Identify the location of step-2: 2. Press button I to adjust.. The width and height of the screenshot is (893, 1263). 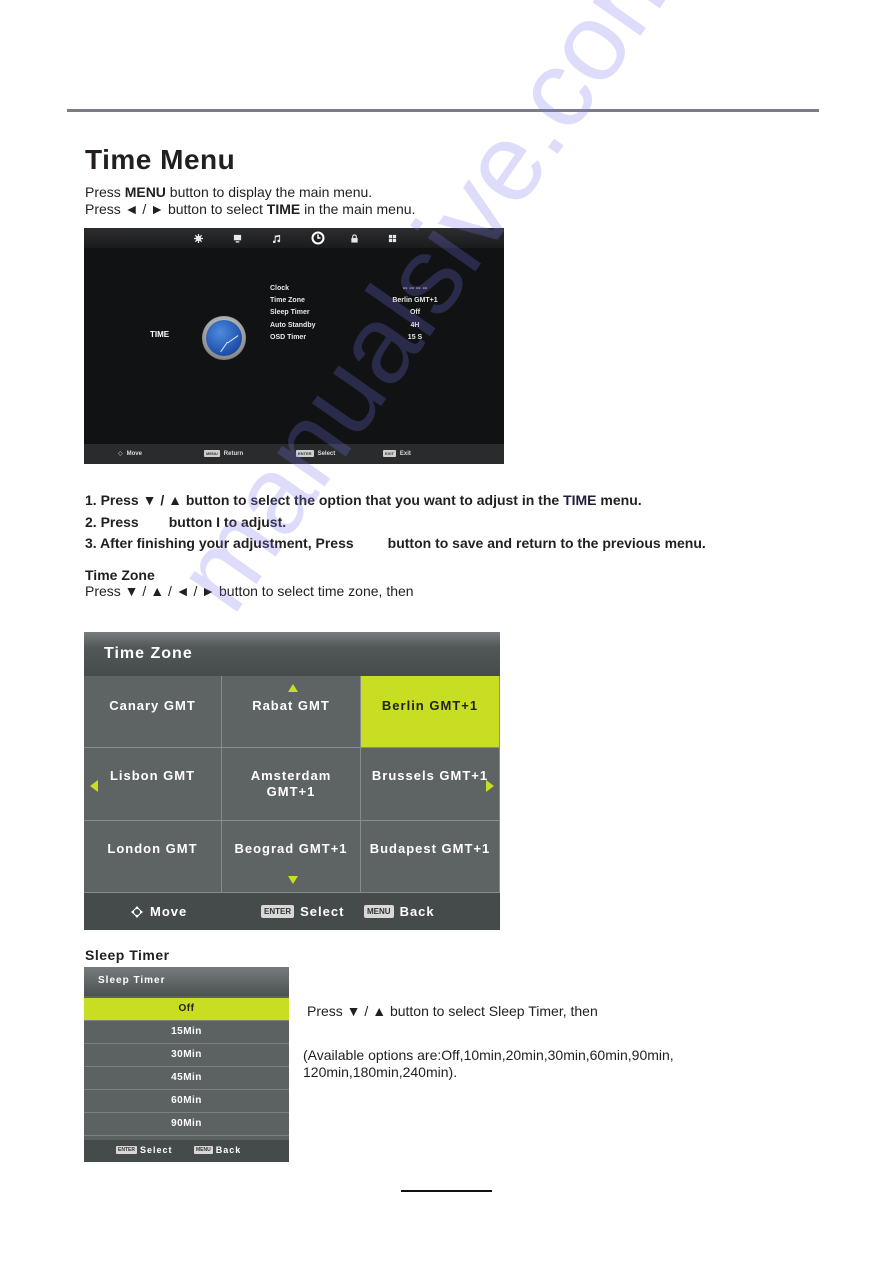
(186, 521).